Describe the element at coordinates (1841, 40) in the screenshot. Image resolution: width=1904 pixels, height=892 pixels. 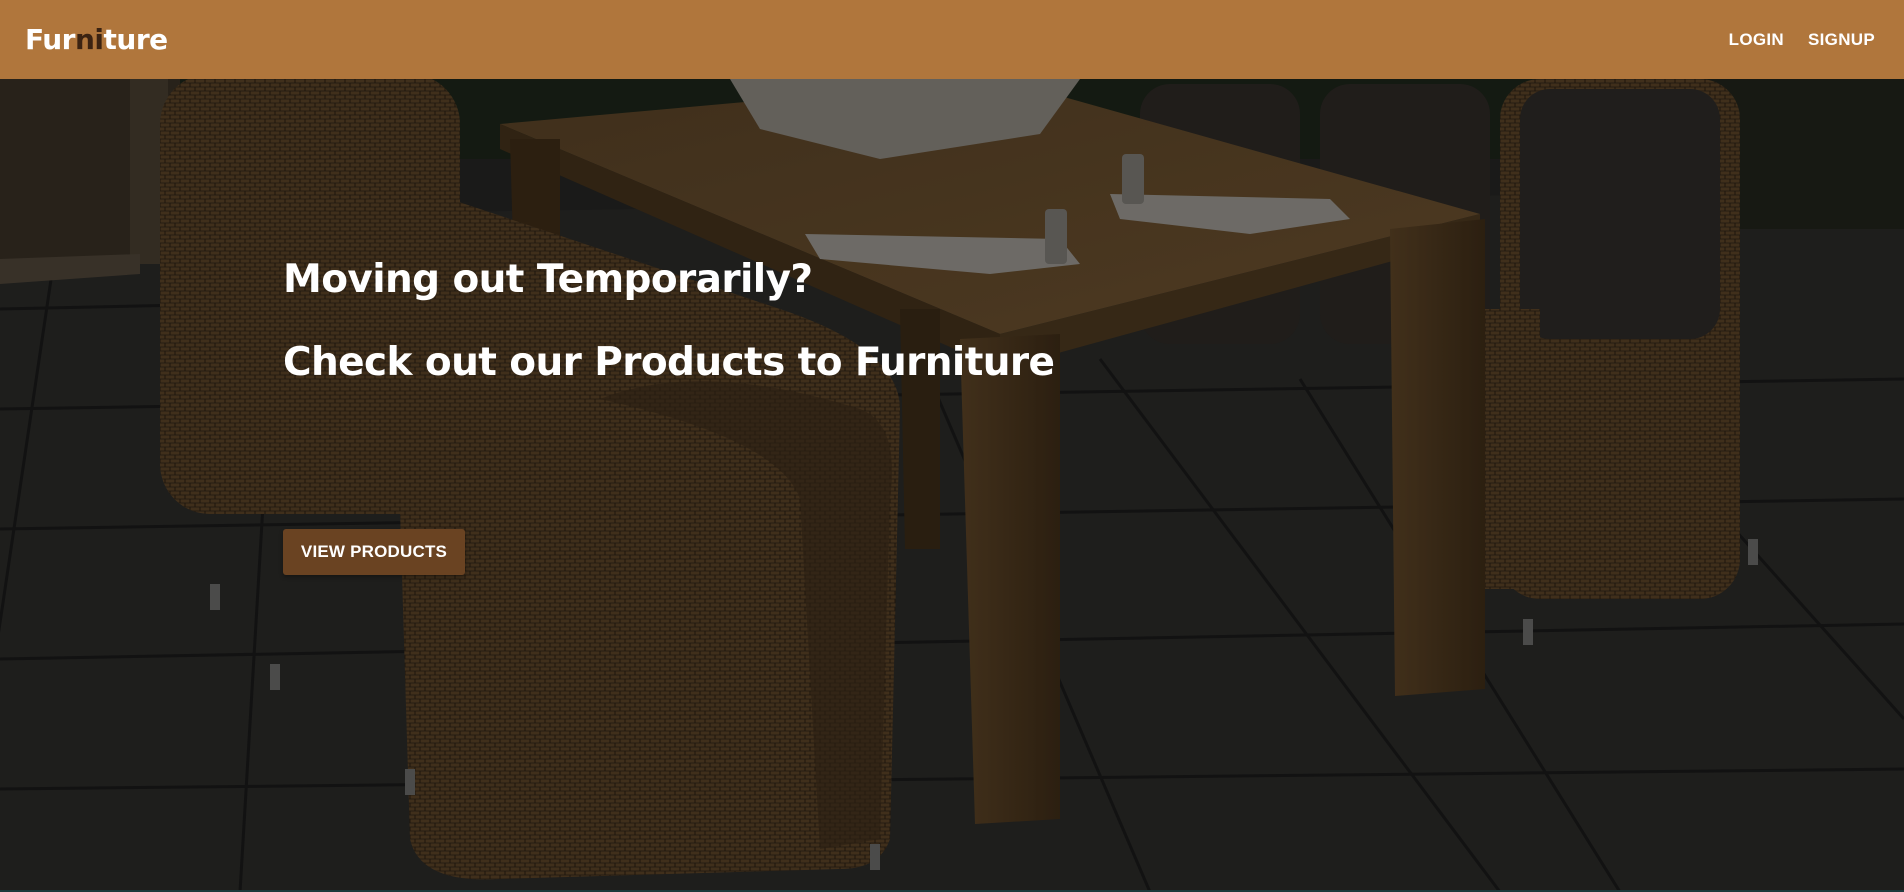
I see `signup-link: SIGNUP` at that location.